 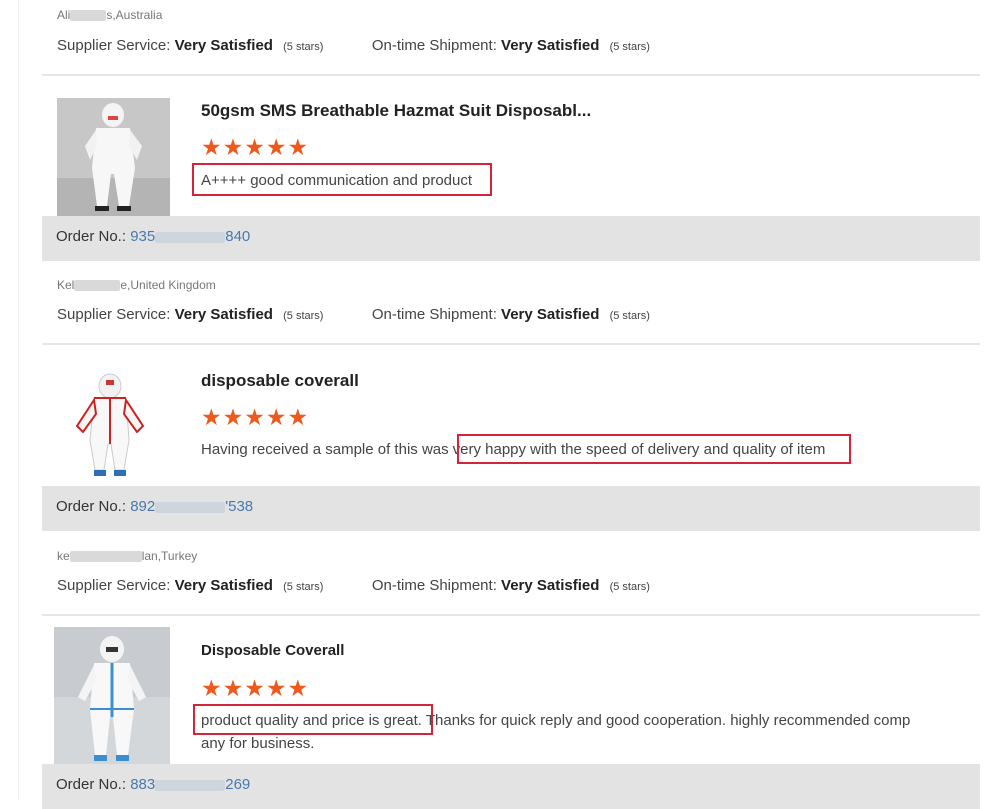 I want to click on order-bar: Order No.: 935 840, so click(x=511, y=238).